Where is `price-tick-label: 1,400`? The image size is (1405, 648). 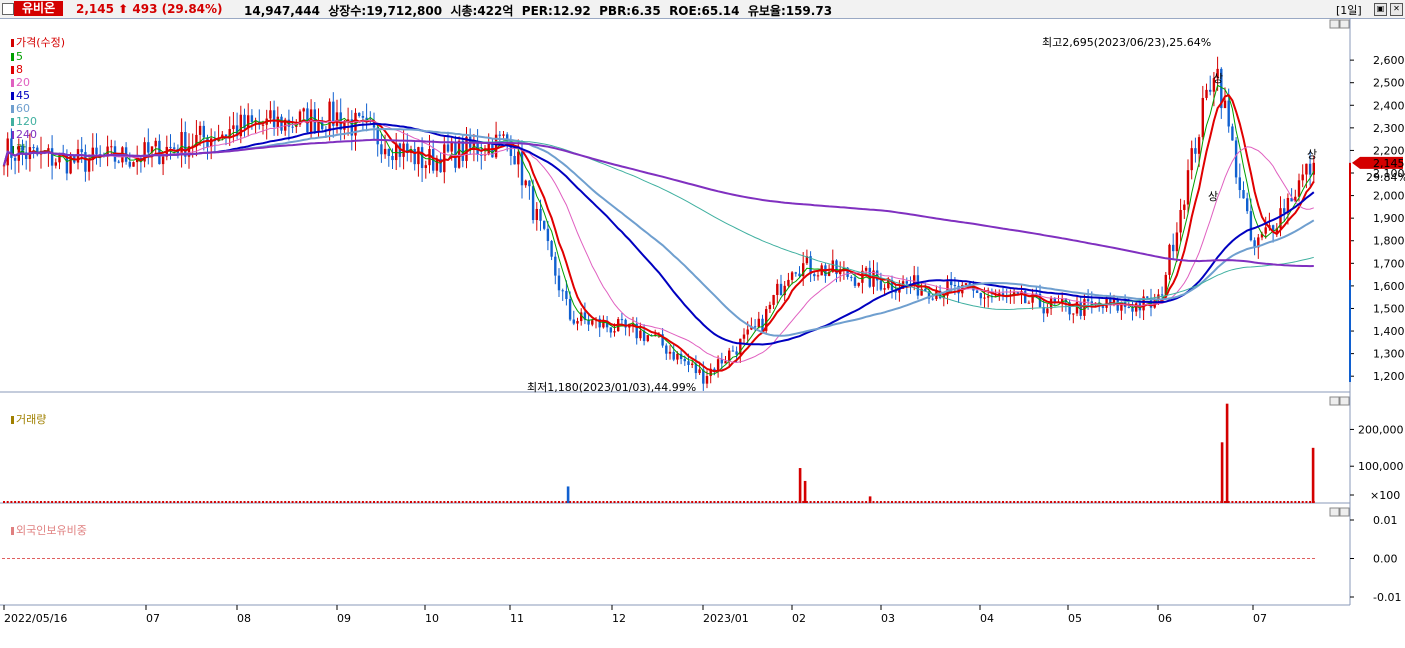
price-tick-label: 1,400 is located at coordinates (1389, 331).